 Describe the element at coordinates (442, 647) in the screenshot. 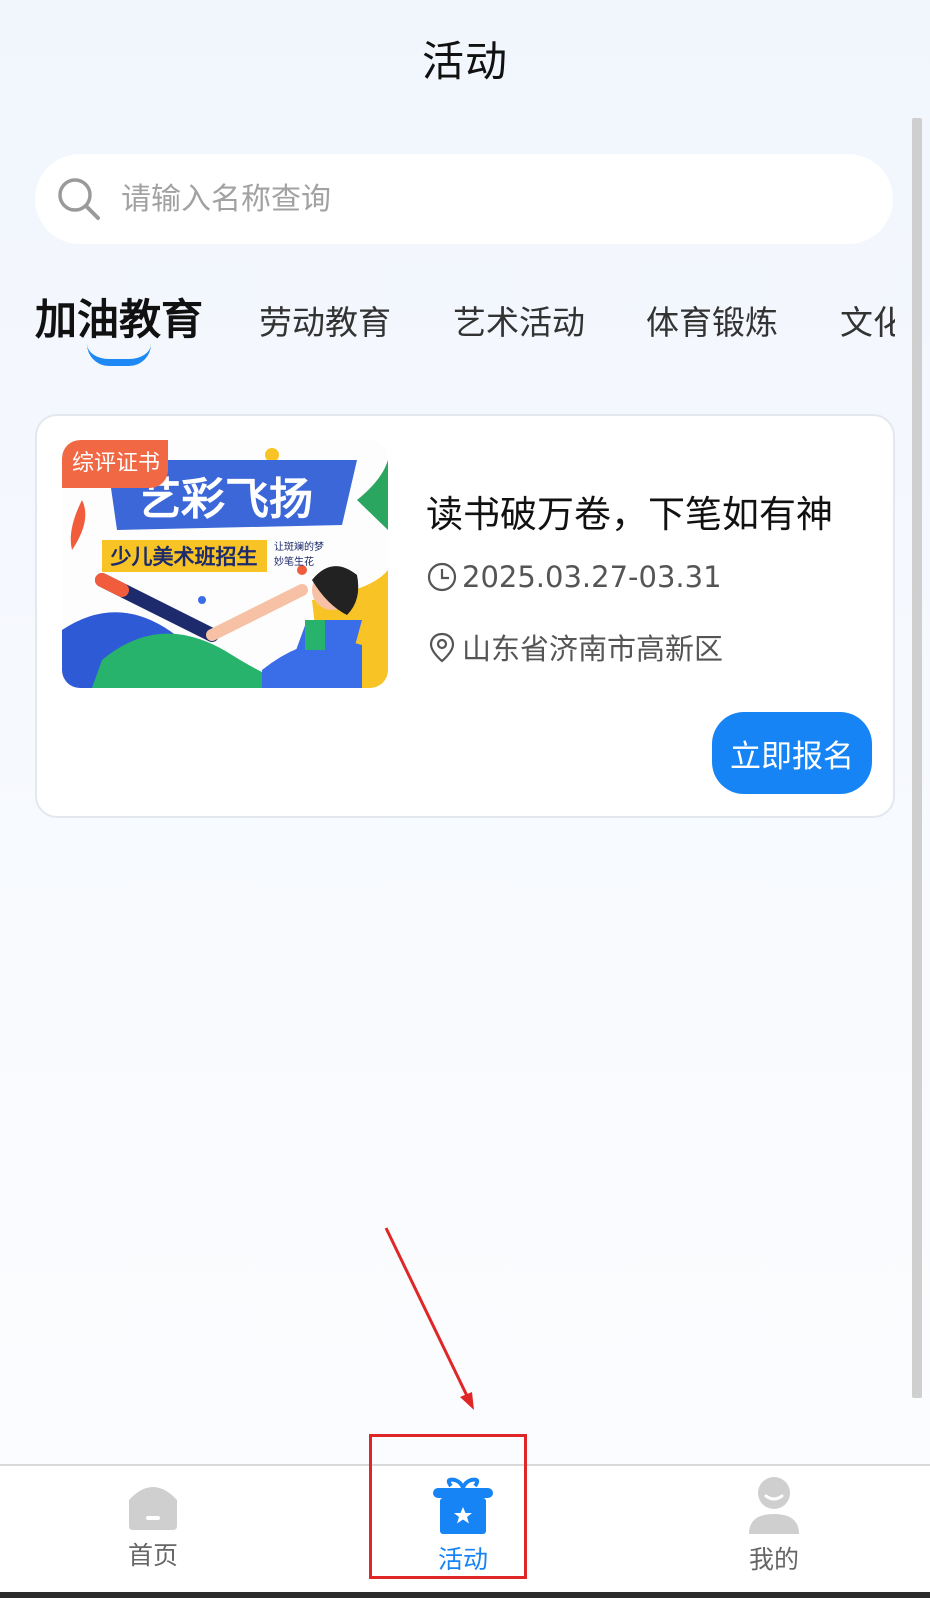

I see `location-pin-icon` at that location.